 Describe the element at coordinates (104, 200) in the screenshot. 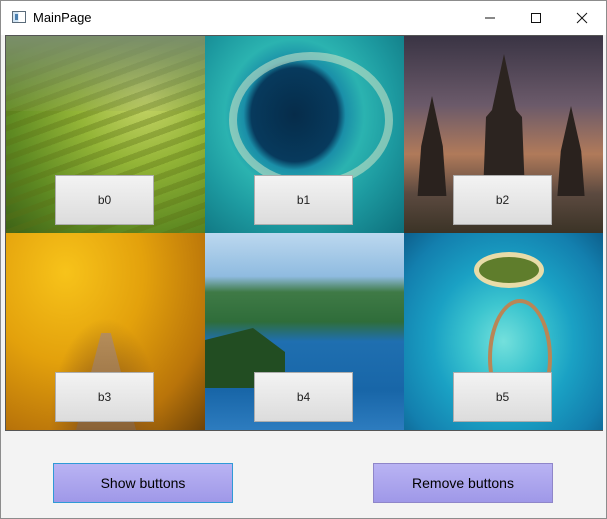

I see `tile-button-b0: b0` at that location.